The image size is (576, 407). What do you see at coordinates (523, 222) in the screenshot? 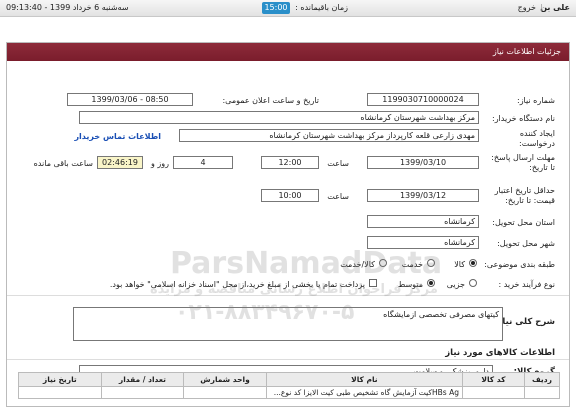
I see `province-label: استان محل تحویل:` at bounding box center [523, 222].